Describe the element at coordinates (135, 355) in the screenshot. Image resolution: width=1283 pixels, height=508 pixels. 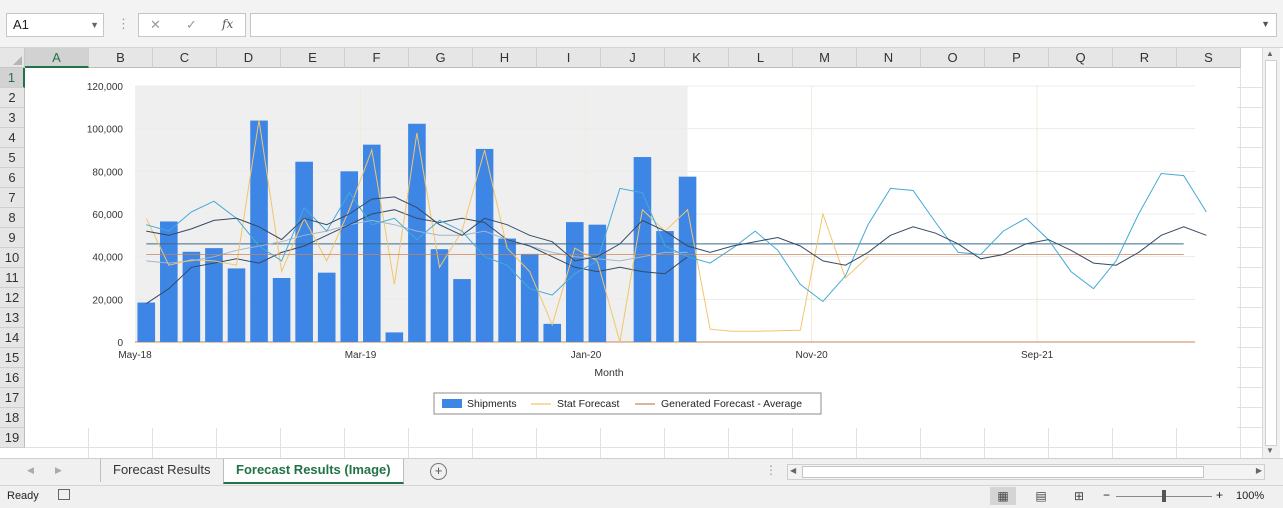
I see `x-tick-label: May-18` at that location.